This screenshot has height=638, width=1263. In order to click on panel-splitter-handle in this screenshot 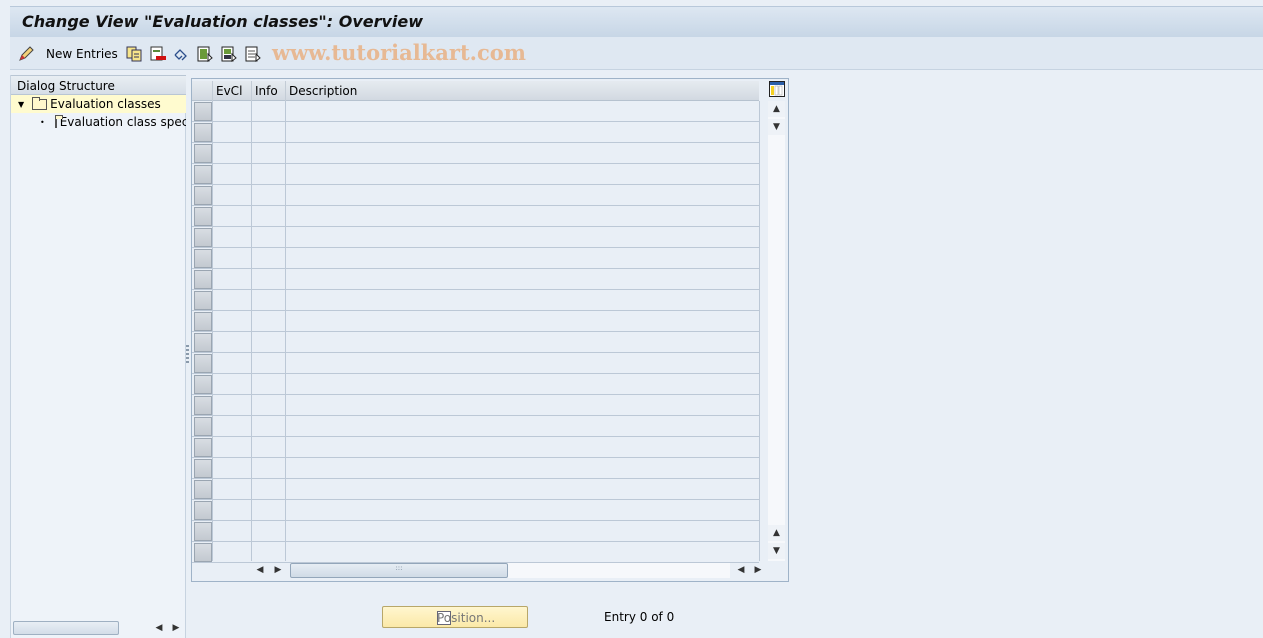, I will do `click(187, 354)`.